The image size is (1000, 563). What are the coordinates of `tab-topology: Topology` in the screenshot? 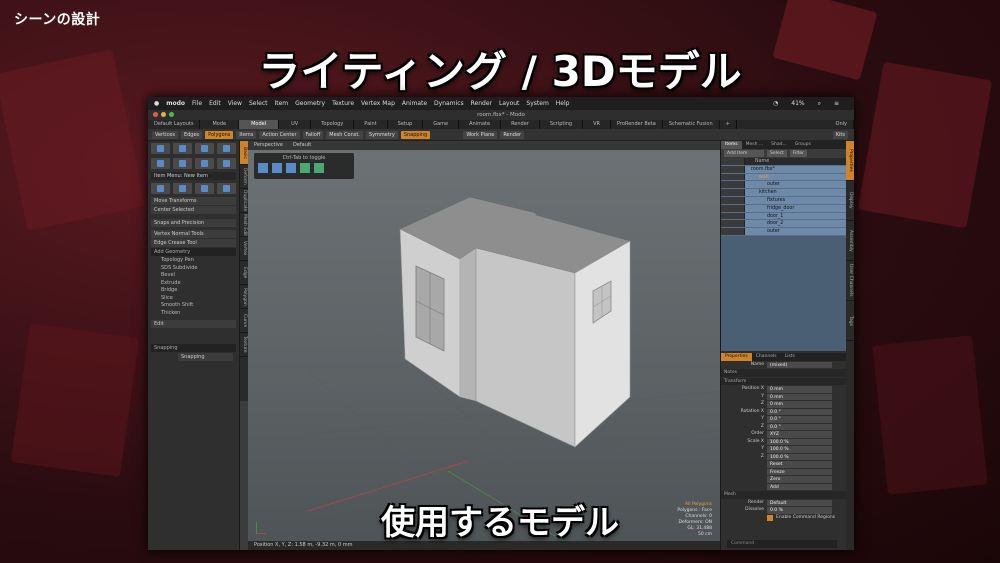 It's located at (333, 124).